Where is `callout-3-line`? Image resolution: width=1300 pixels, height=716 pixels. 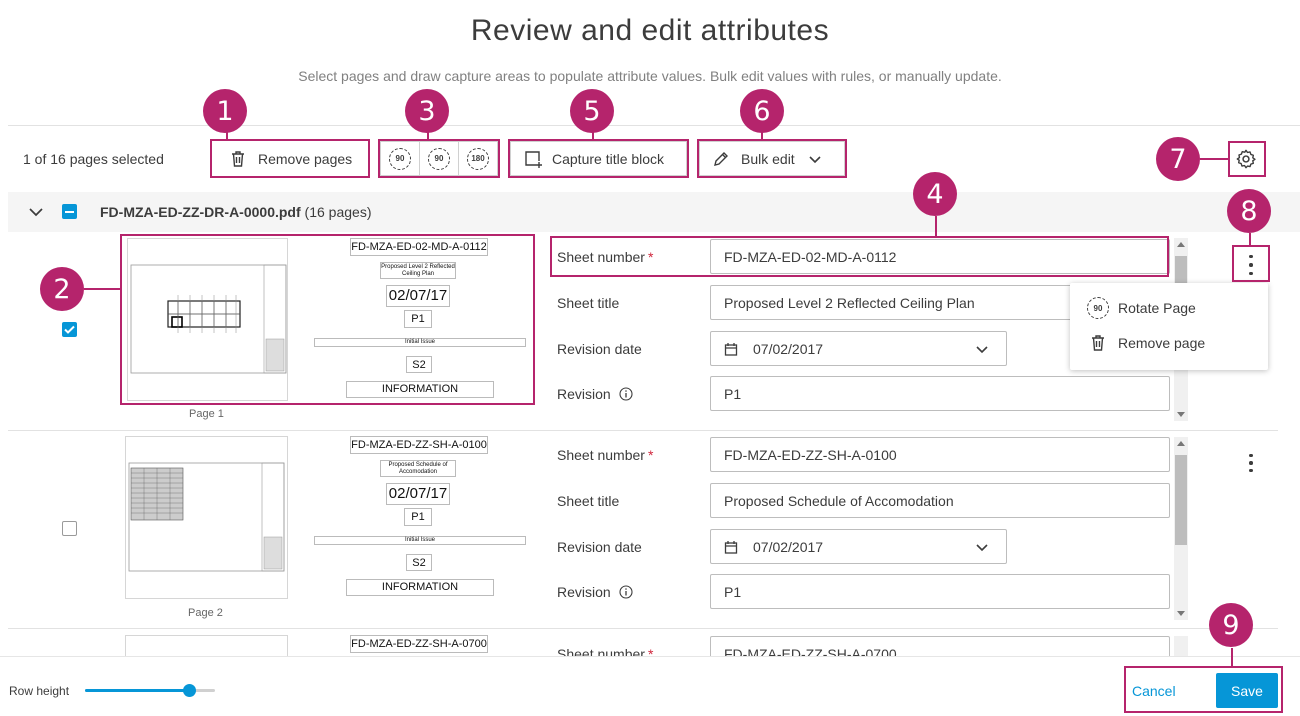 callout-3-line is located at coordinates (428, 136).